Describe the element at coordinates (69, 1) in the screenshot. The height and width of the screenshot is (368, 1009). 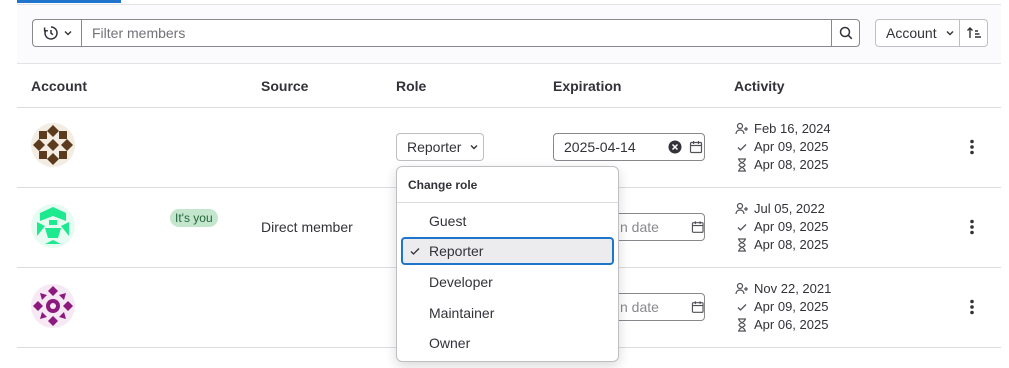
I see `active-tab-indicator` at that location.